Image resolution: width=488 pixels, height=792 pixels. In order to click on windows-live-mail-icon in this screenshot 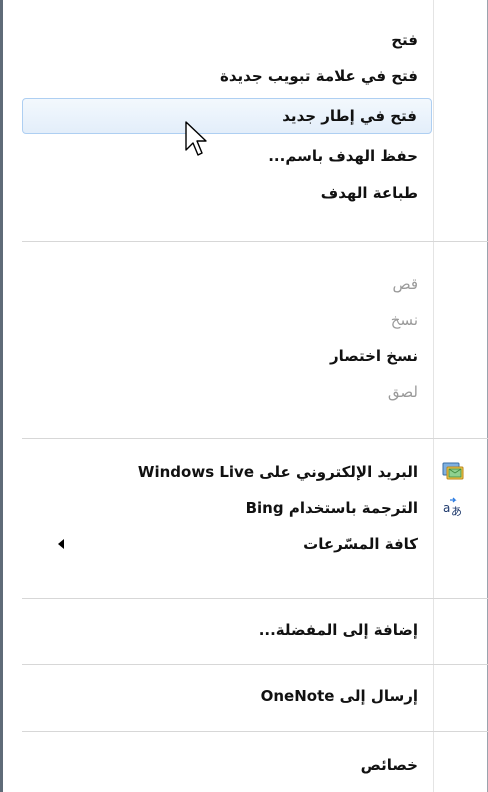, I will do `click(453, 471)`.